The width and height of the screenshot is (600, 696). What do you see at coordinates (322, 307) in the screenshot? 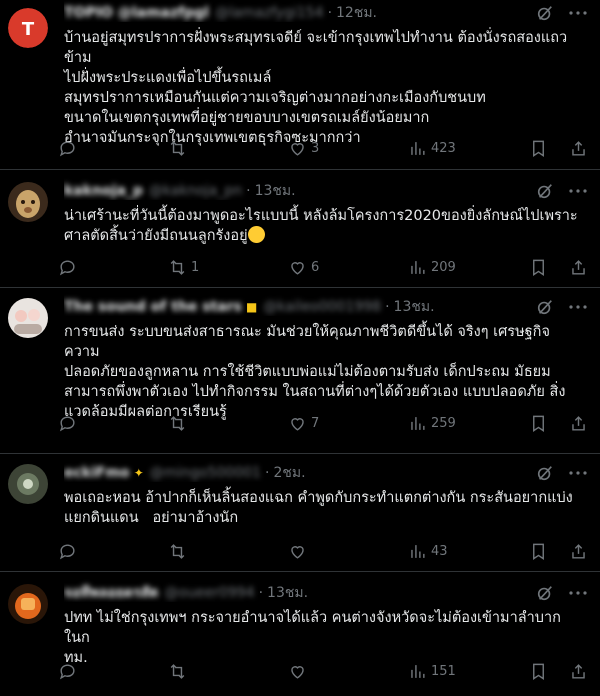
I see `author-handle: @kaileo0001998` at bounding box center [322, 307].